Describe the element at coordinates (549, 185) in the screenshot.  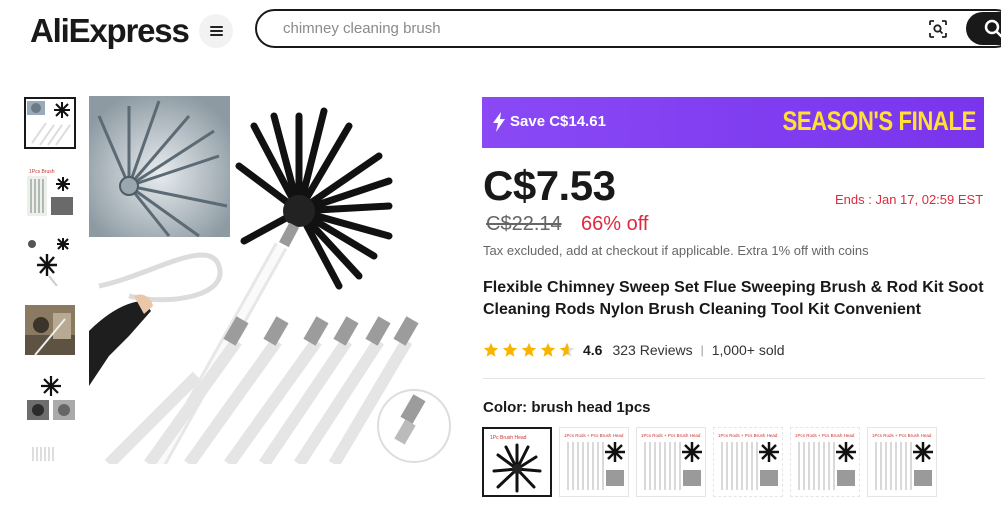
I see `current-price: C$7.53` at that location.